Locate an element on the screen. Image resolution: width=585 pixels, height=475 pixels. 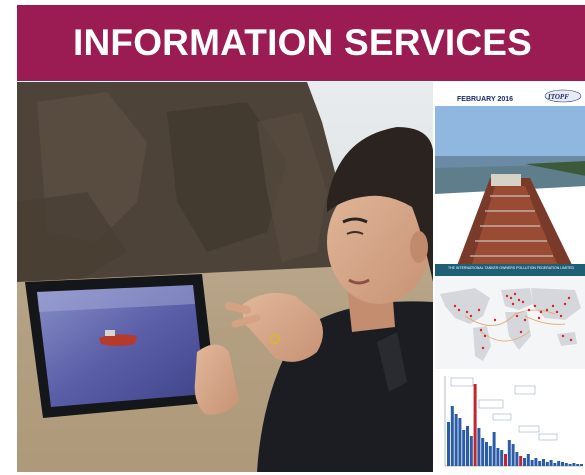
spill-statistics-chart-thumbnail is located at coordinates (509, 421).